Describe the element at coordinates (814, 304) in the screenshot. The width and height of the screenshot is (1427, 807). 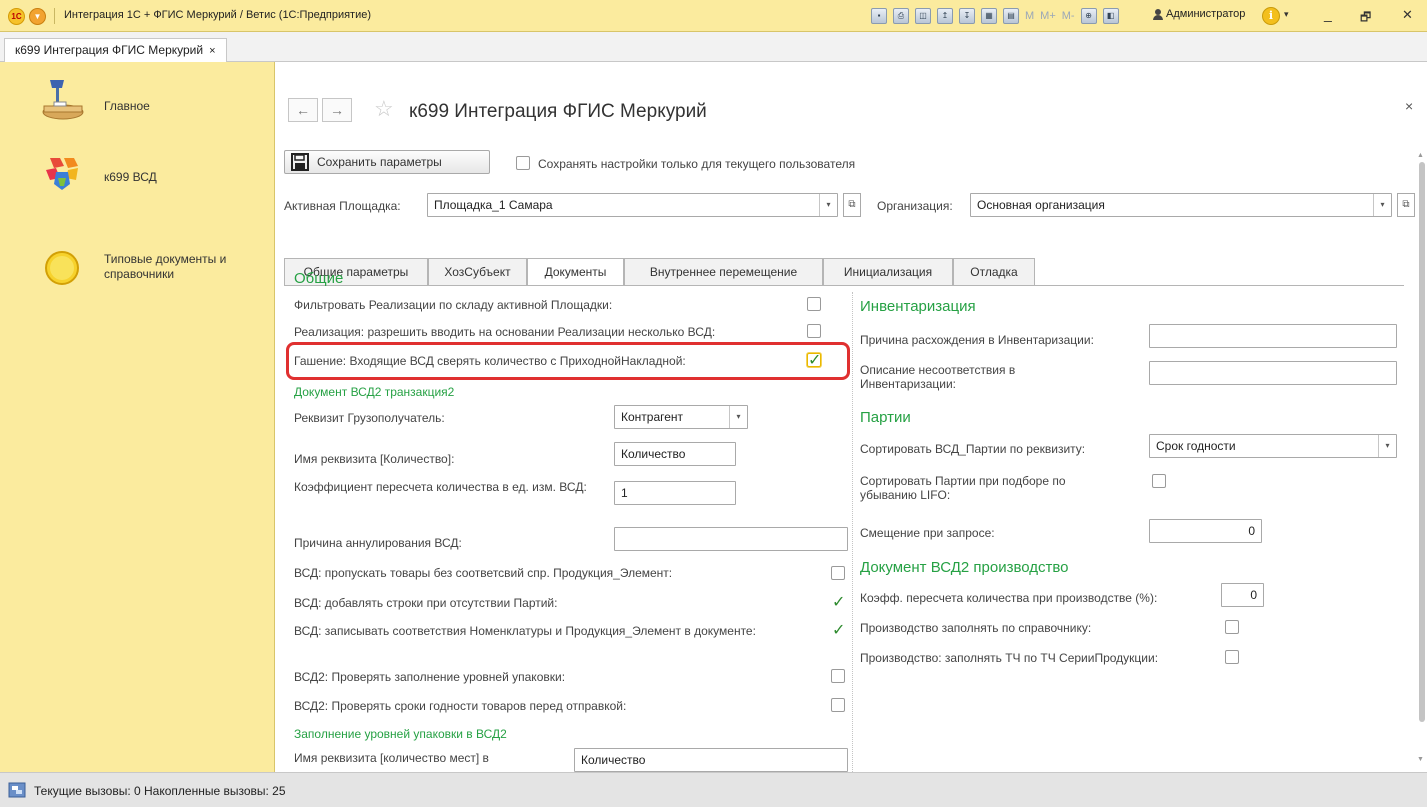
I see `filter-checkbox` at that location.